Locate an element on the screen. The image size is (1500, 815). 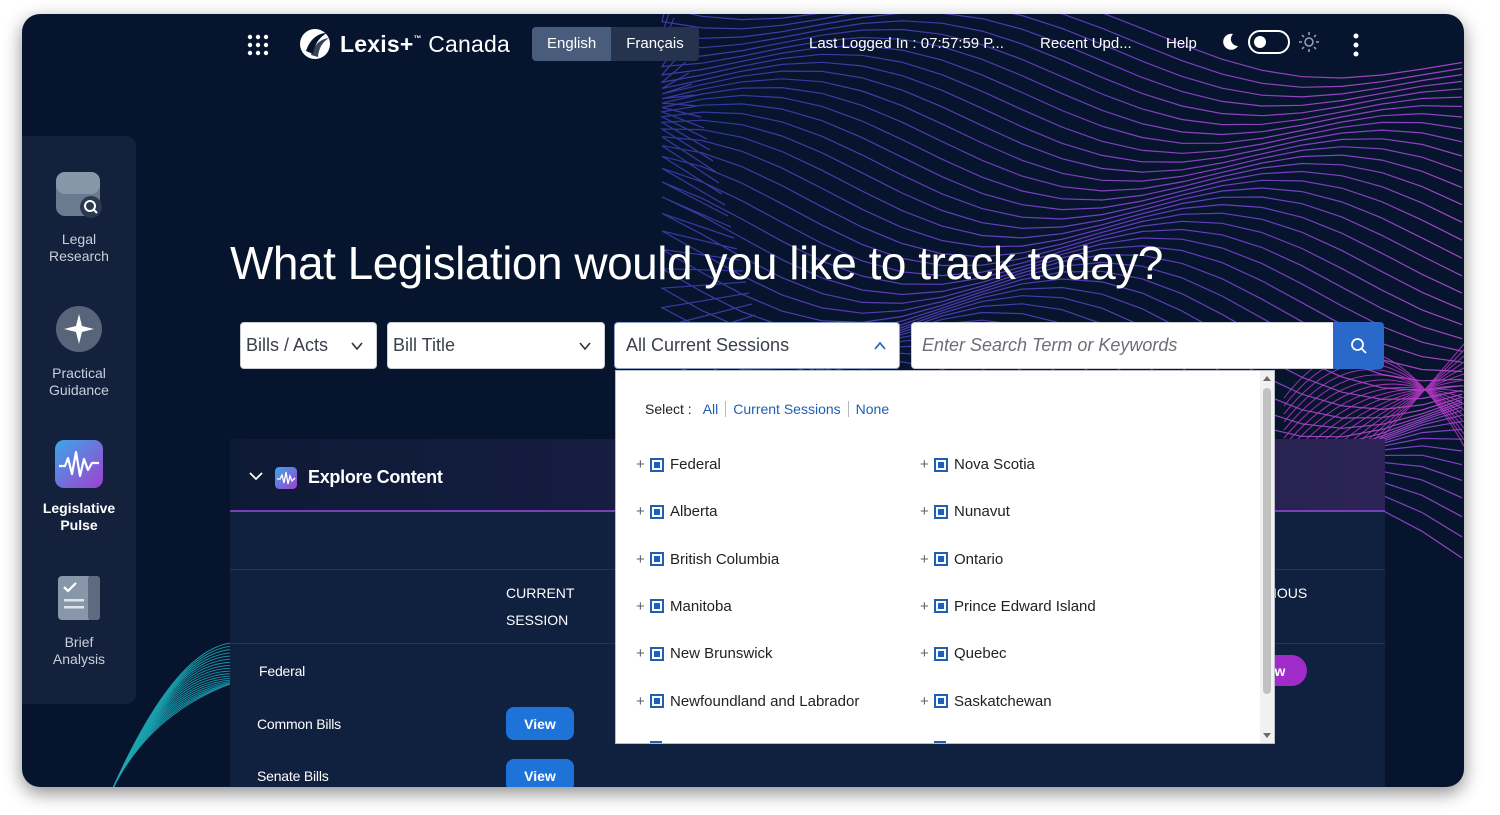
sidebar-item-legislative-pulse: Legislative Pulse is located at coordinates (79, 486).